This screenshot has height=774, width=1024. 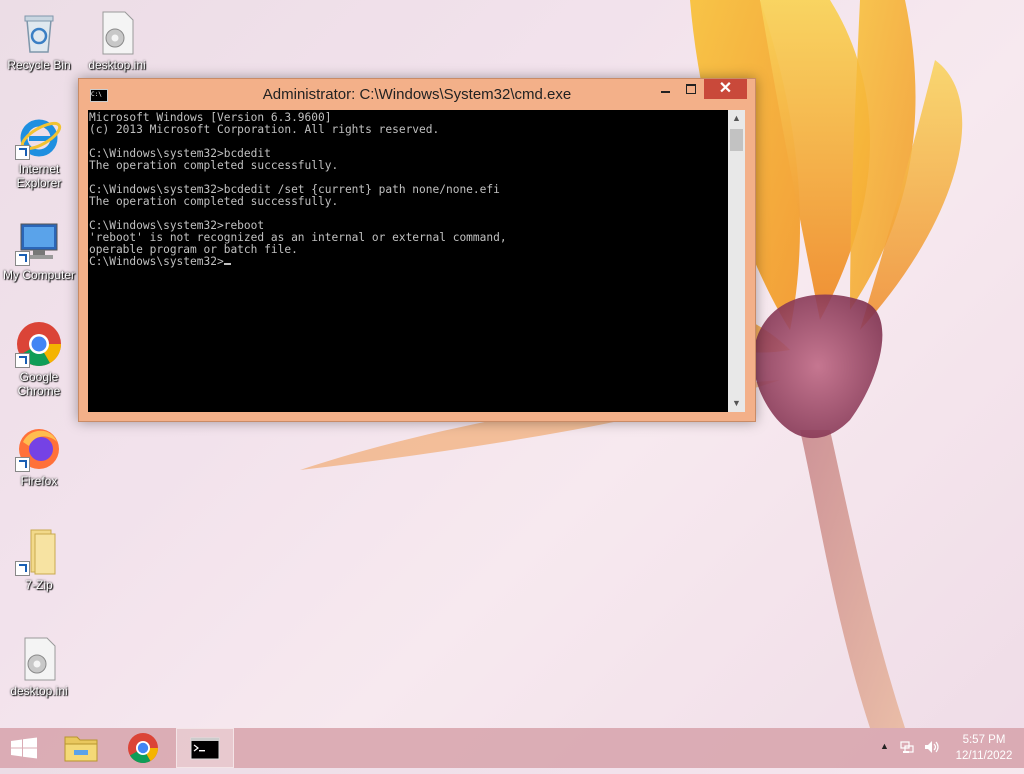 What do you see at coordinates (736, 261) in the screenshot?
I see `vertical-scrollbar: ▲ ▼` at bounding box center [736, 261].